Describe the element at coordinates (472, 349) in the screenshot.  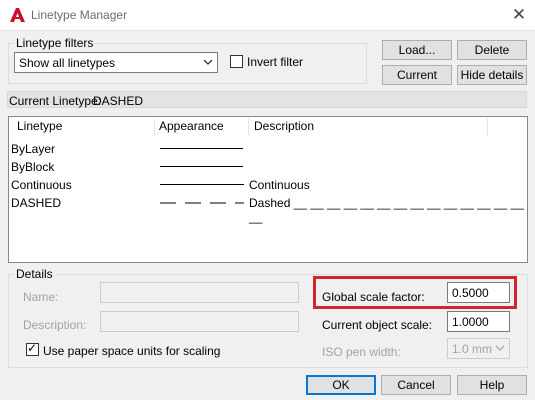
I see `iso-pen-width-value: 1.0 mm` at that location.